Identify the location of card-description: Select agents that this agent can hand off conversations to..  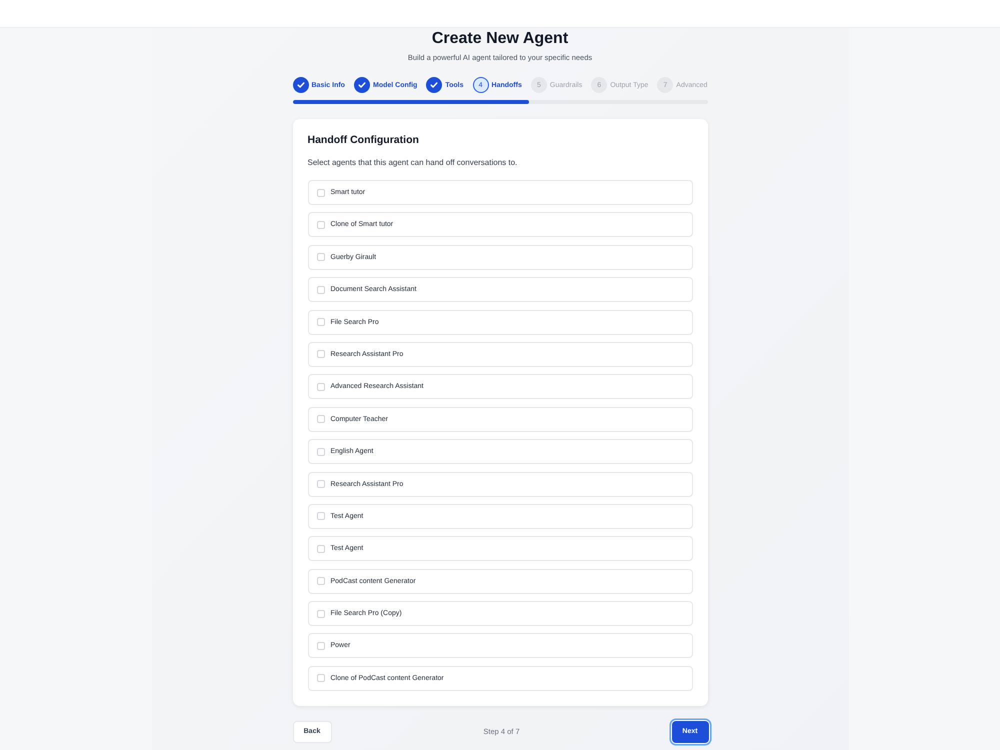
(413, 163).